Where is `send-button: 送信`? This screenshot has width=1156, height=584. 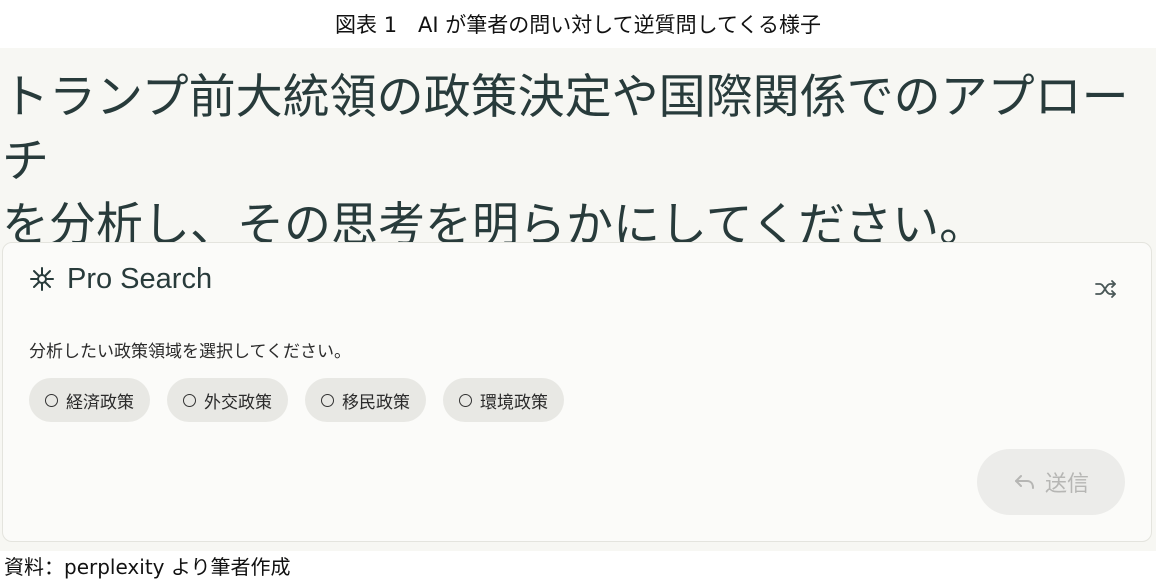
send-button: 送信 is located at coordinates (1051, 482).